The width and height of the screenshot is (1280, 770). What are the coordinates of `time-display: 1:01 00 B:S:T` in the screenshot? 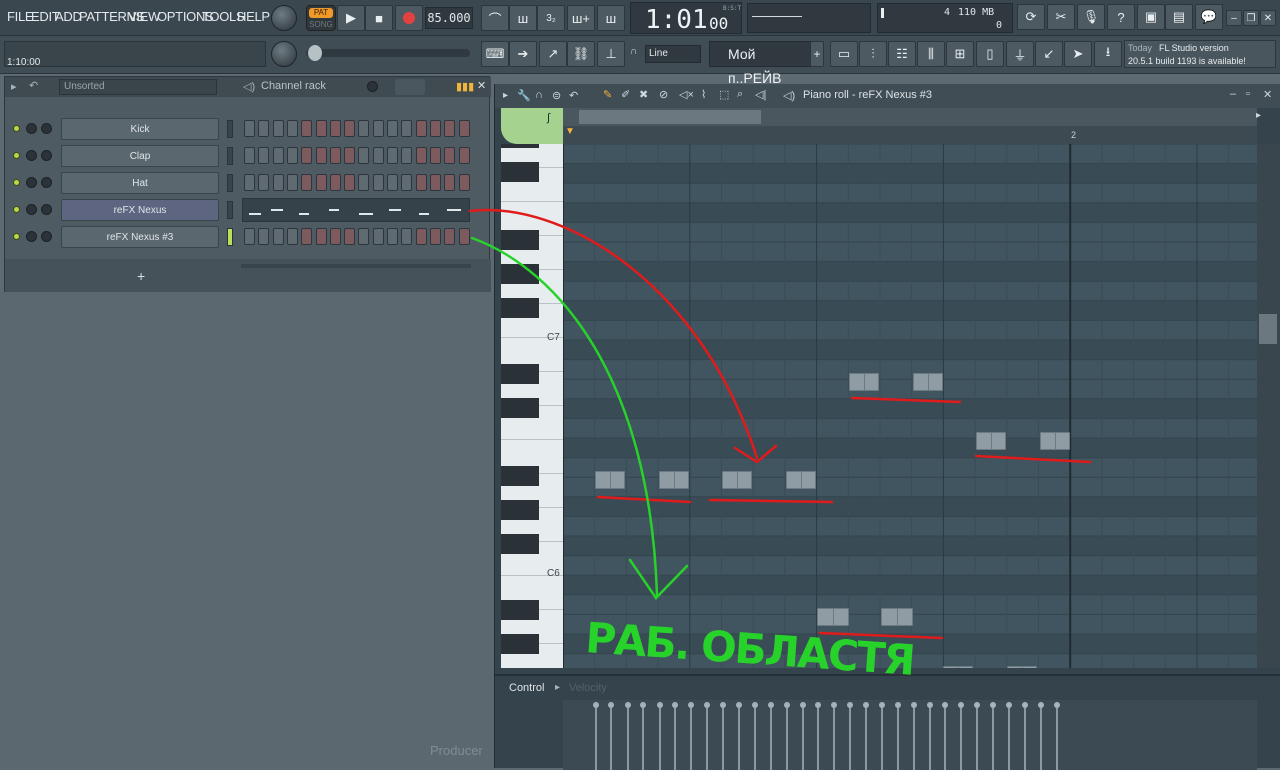 It's located at (686, 18).